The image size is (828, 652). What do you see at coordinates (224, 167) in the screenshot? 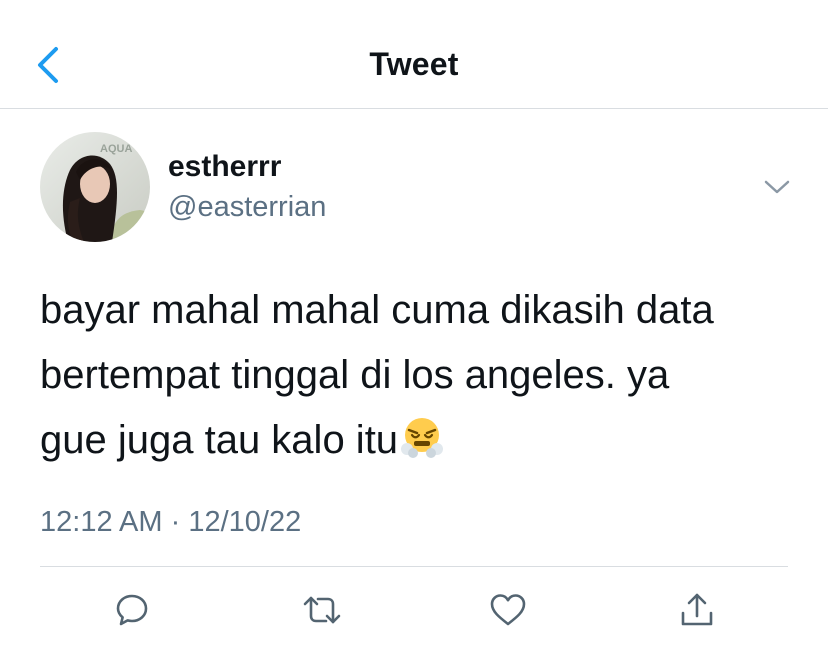
I see `author-display-name: estherrr` at bounding box center [224, 167].